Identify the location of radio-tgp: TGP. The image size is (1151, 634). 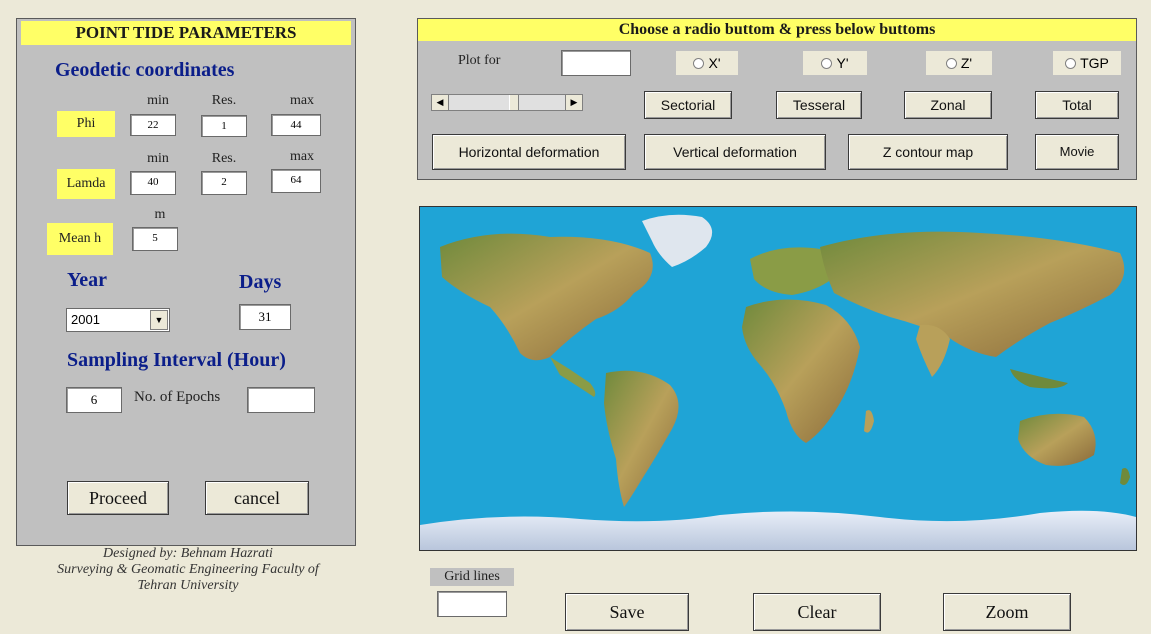
(1087, 63).